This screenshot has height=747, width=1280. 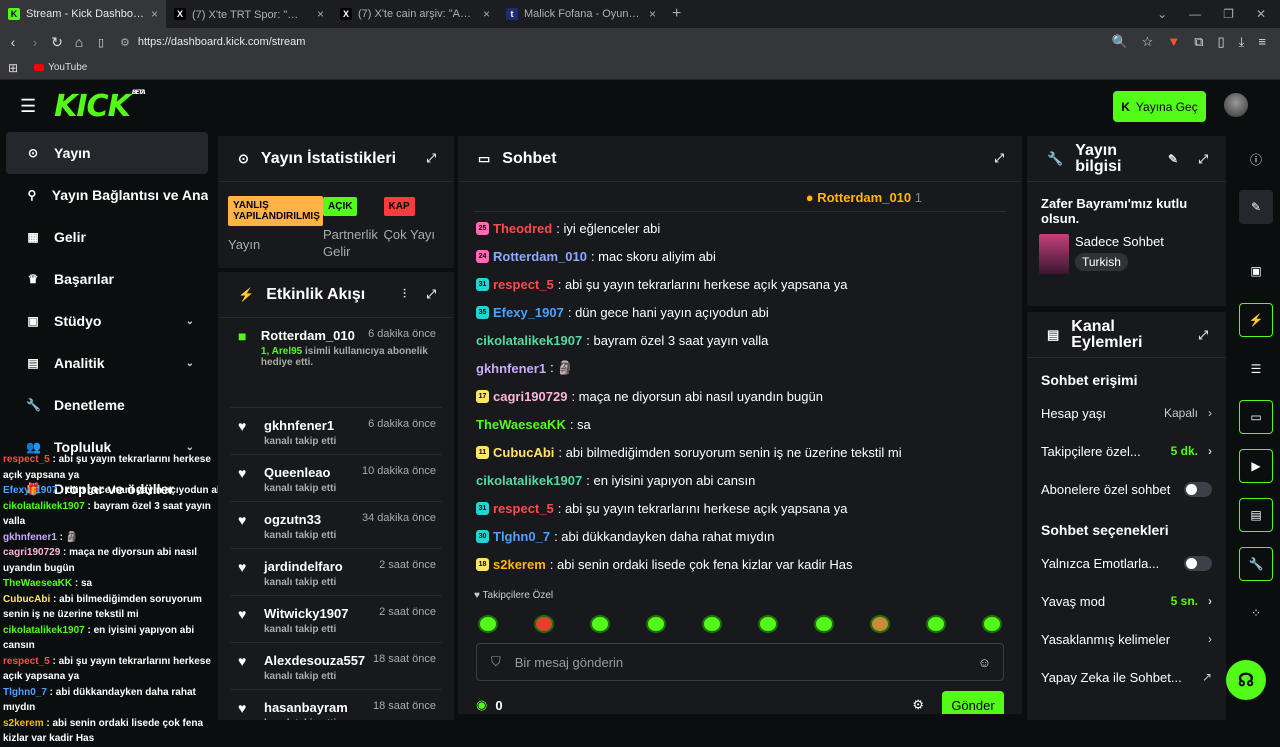 I want to click on chat-username: gkhnfener1, so click(x=511, y=368).